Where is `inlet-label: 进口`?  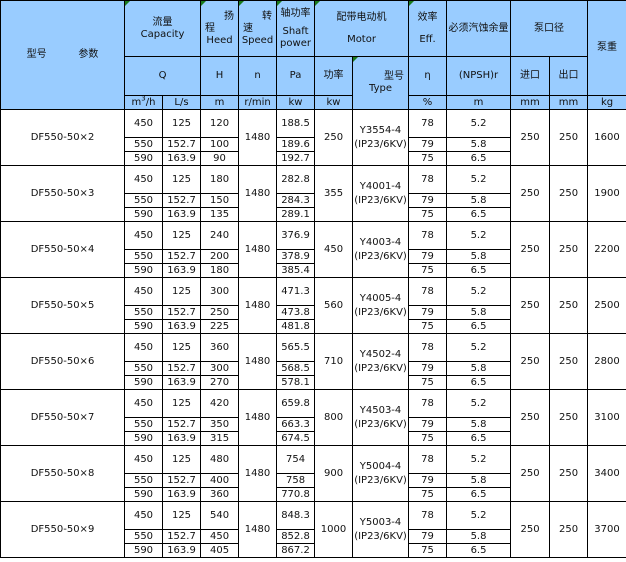 inlet-label: 进口 is located at coordinates (530, 76).